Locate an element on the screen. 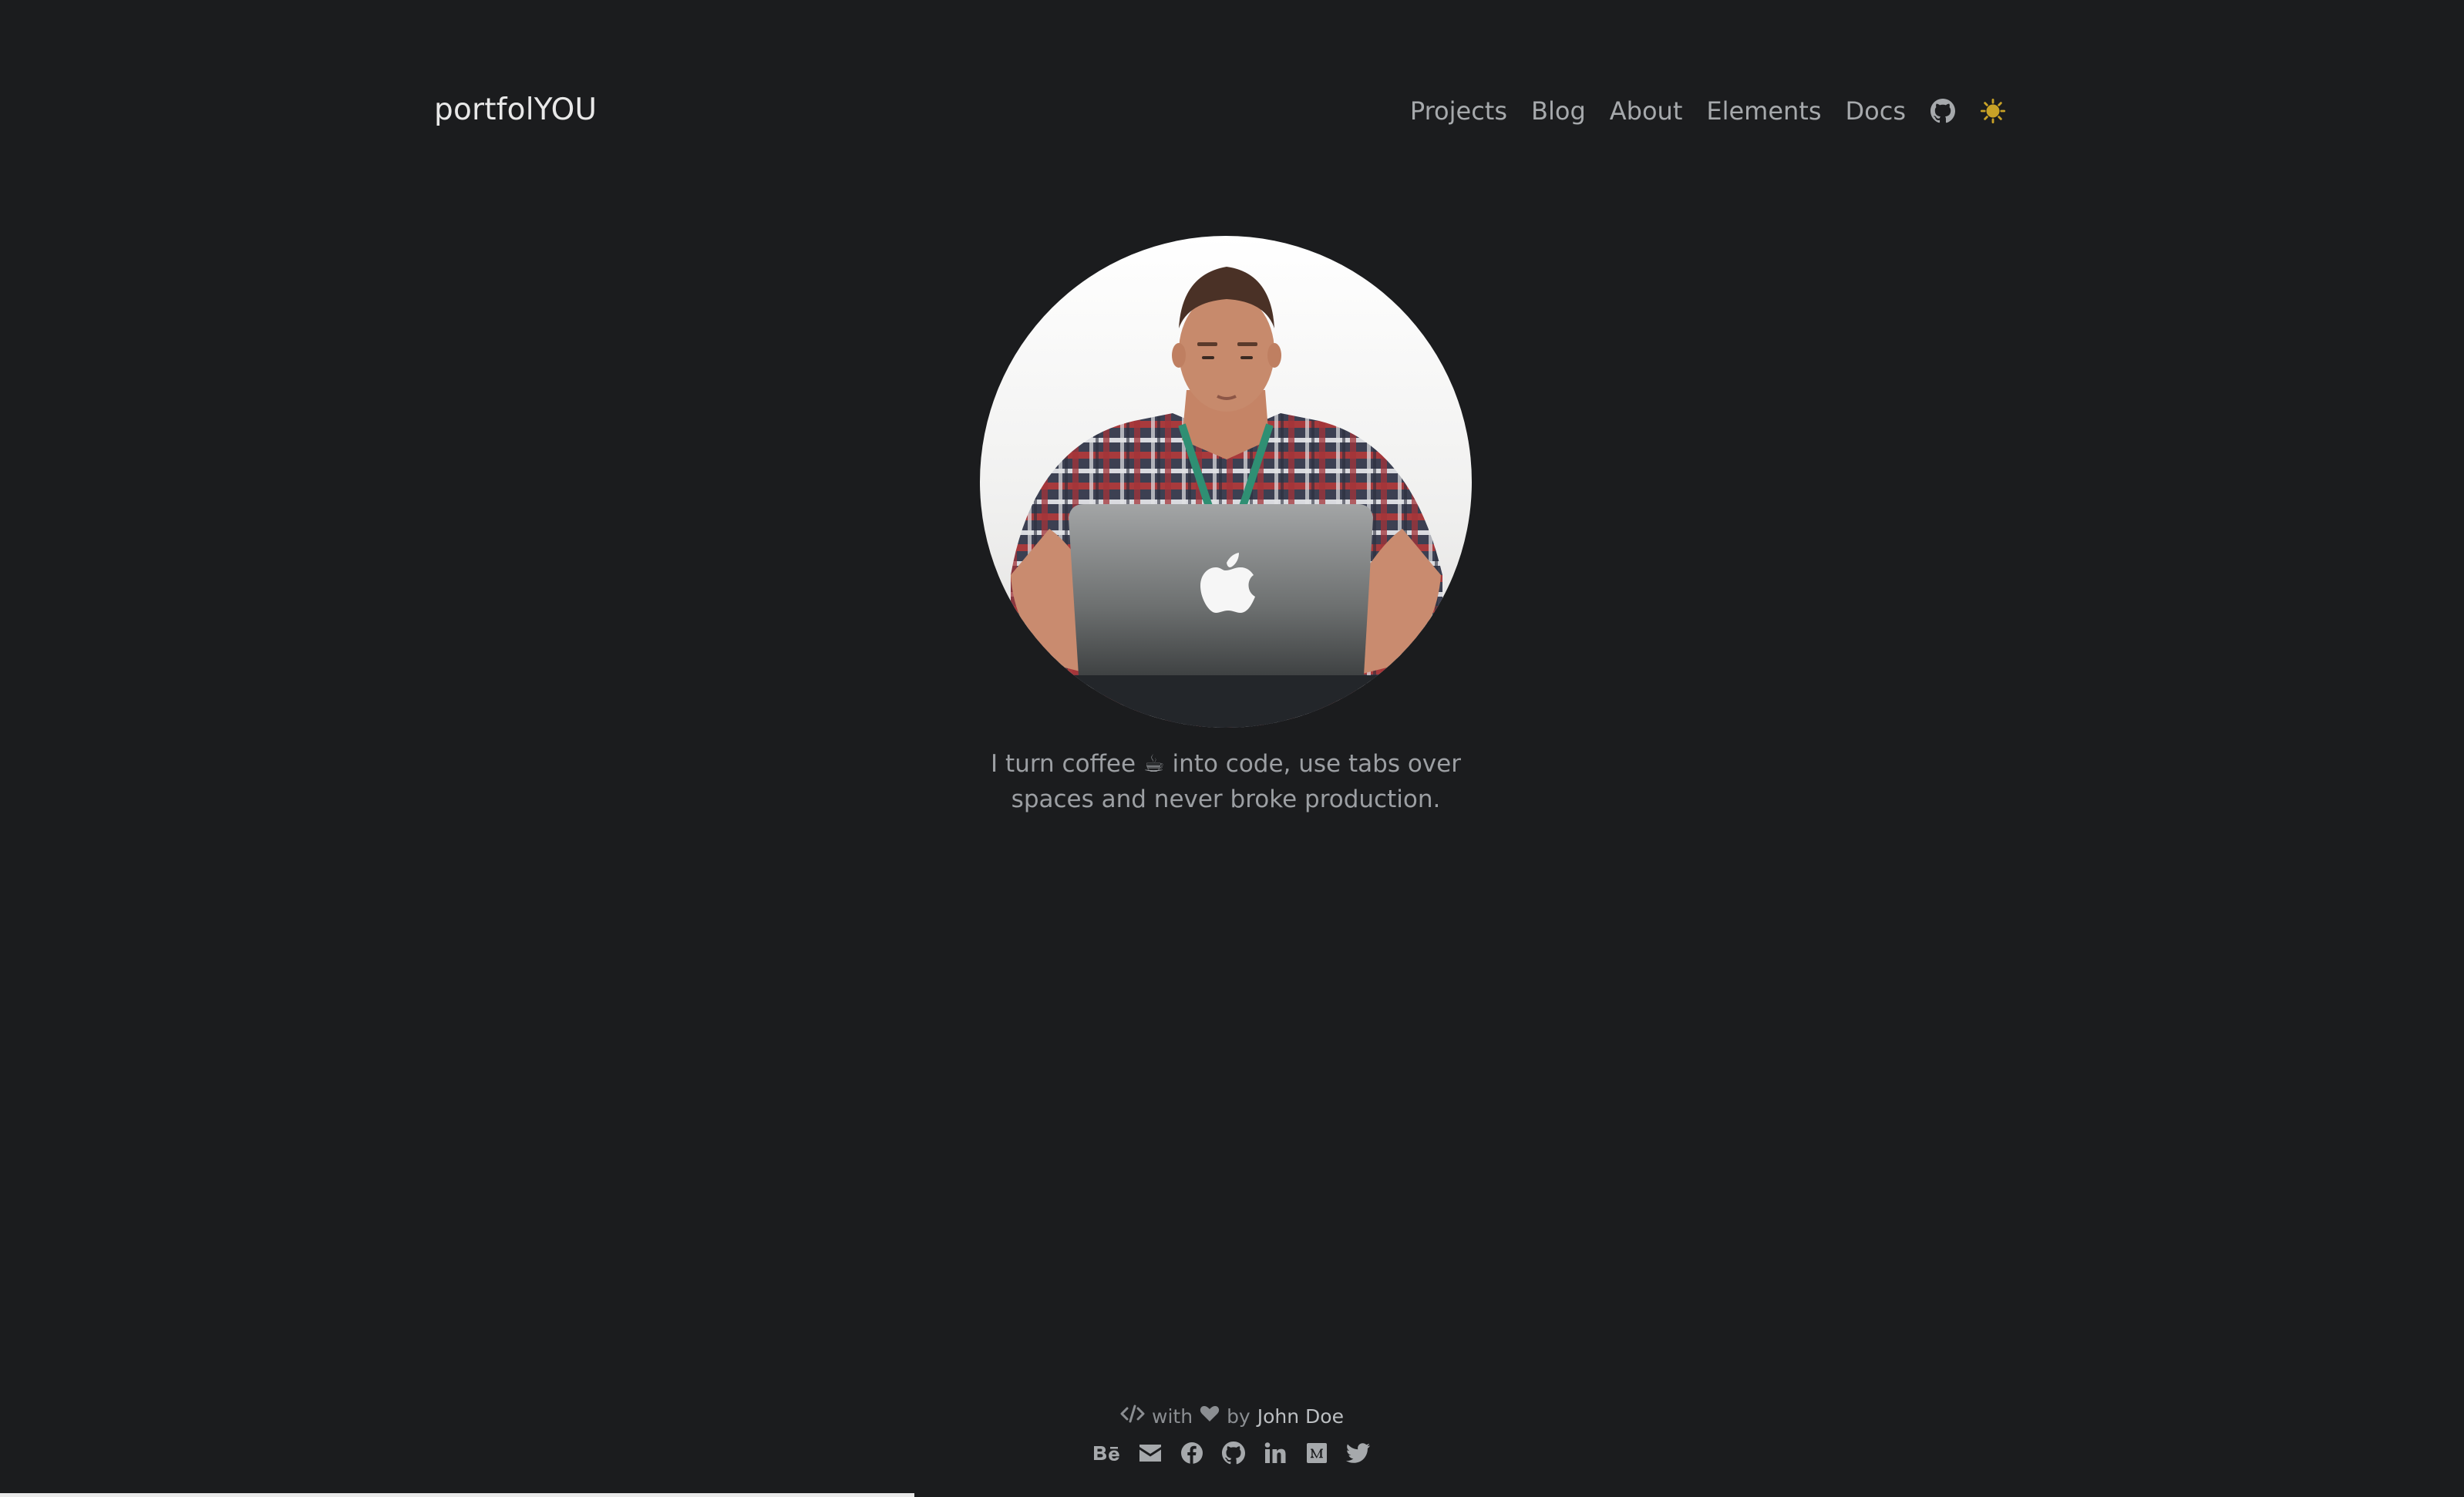 Image resolution: width=2464 pixels, height=1497 pixels. bio-line-1: I turn coffee ☕ into code, use tabs over is located at coordinates (1226, 764).